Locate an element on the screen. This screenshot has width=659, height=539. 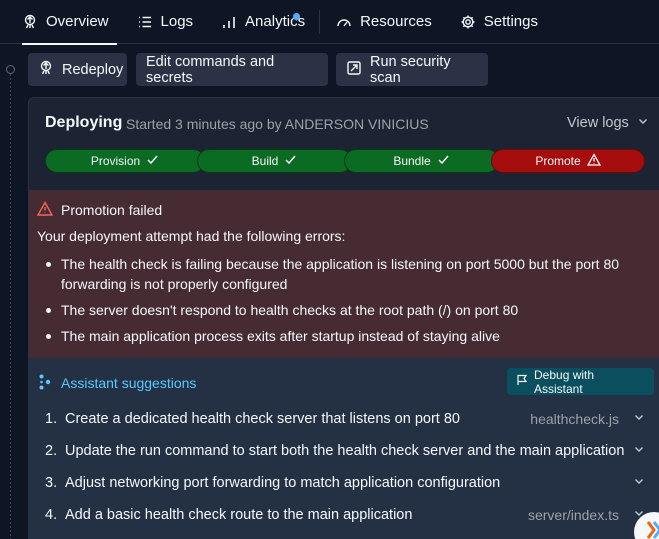
app-logo-icon is located at coordinates (646, 525).